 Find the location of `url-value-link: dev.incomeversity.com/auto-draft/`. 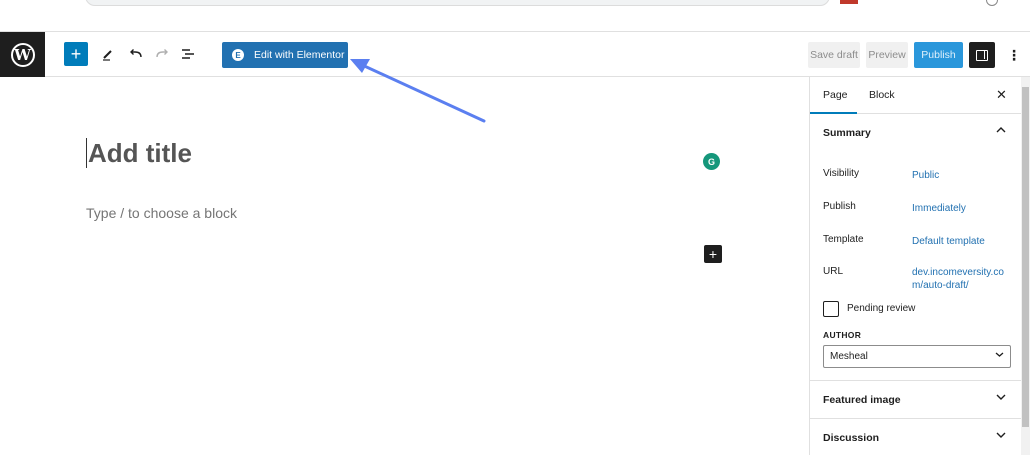

url-value-link: dev.incomeversity.com/auto-draft/ is located at coordinates (960, 279).